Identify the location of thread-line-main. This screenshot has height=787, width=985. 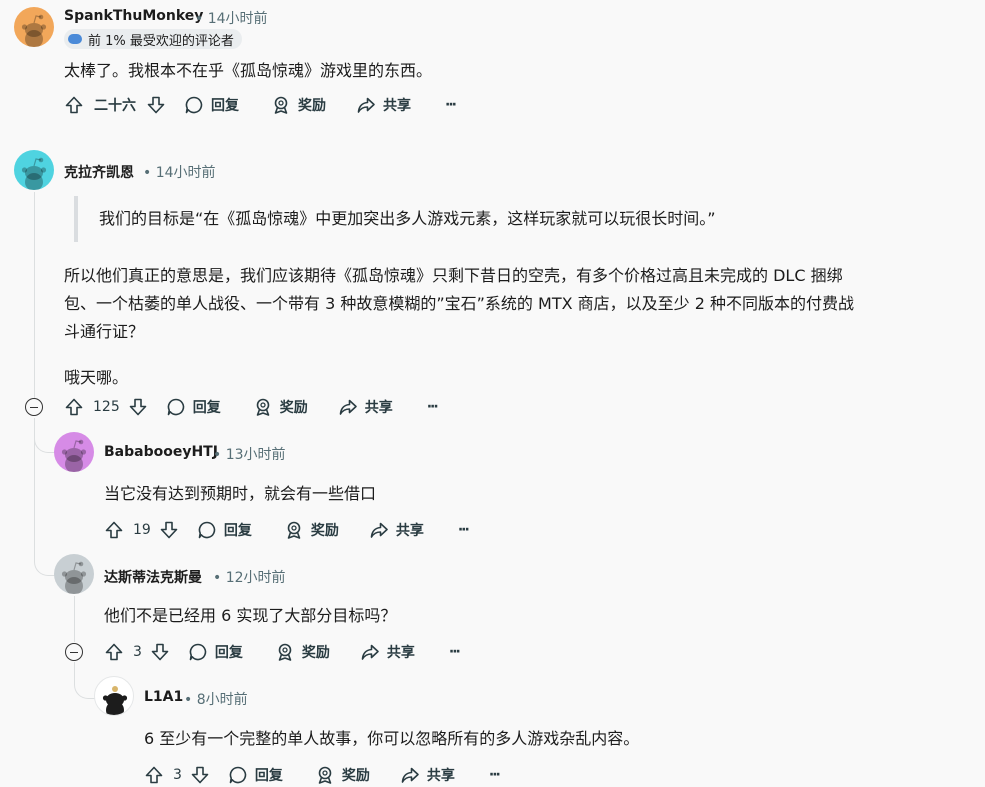
(34, 295).